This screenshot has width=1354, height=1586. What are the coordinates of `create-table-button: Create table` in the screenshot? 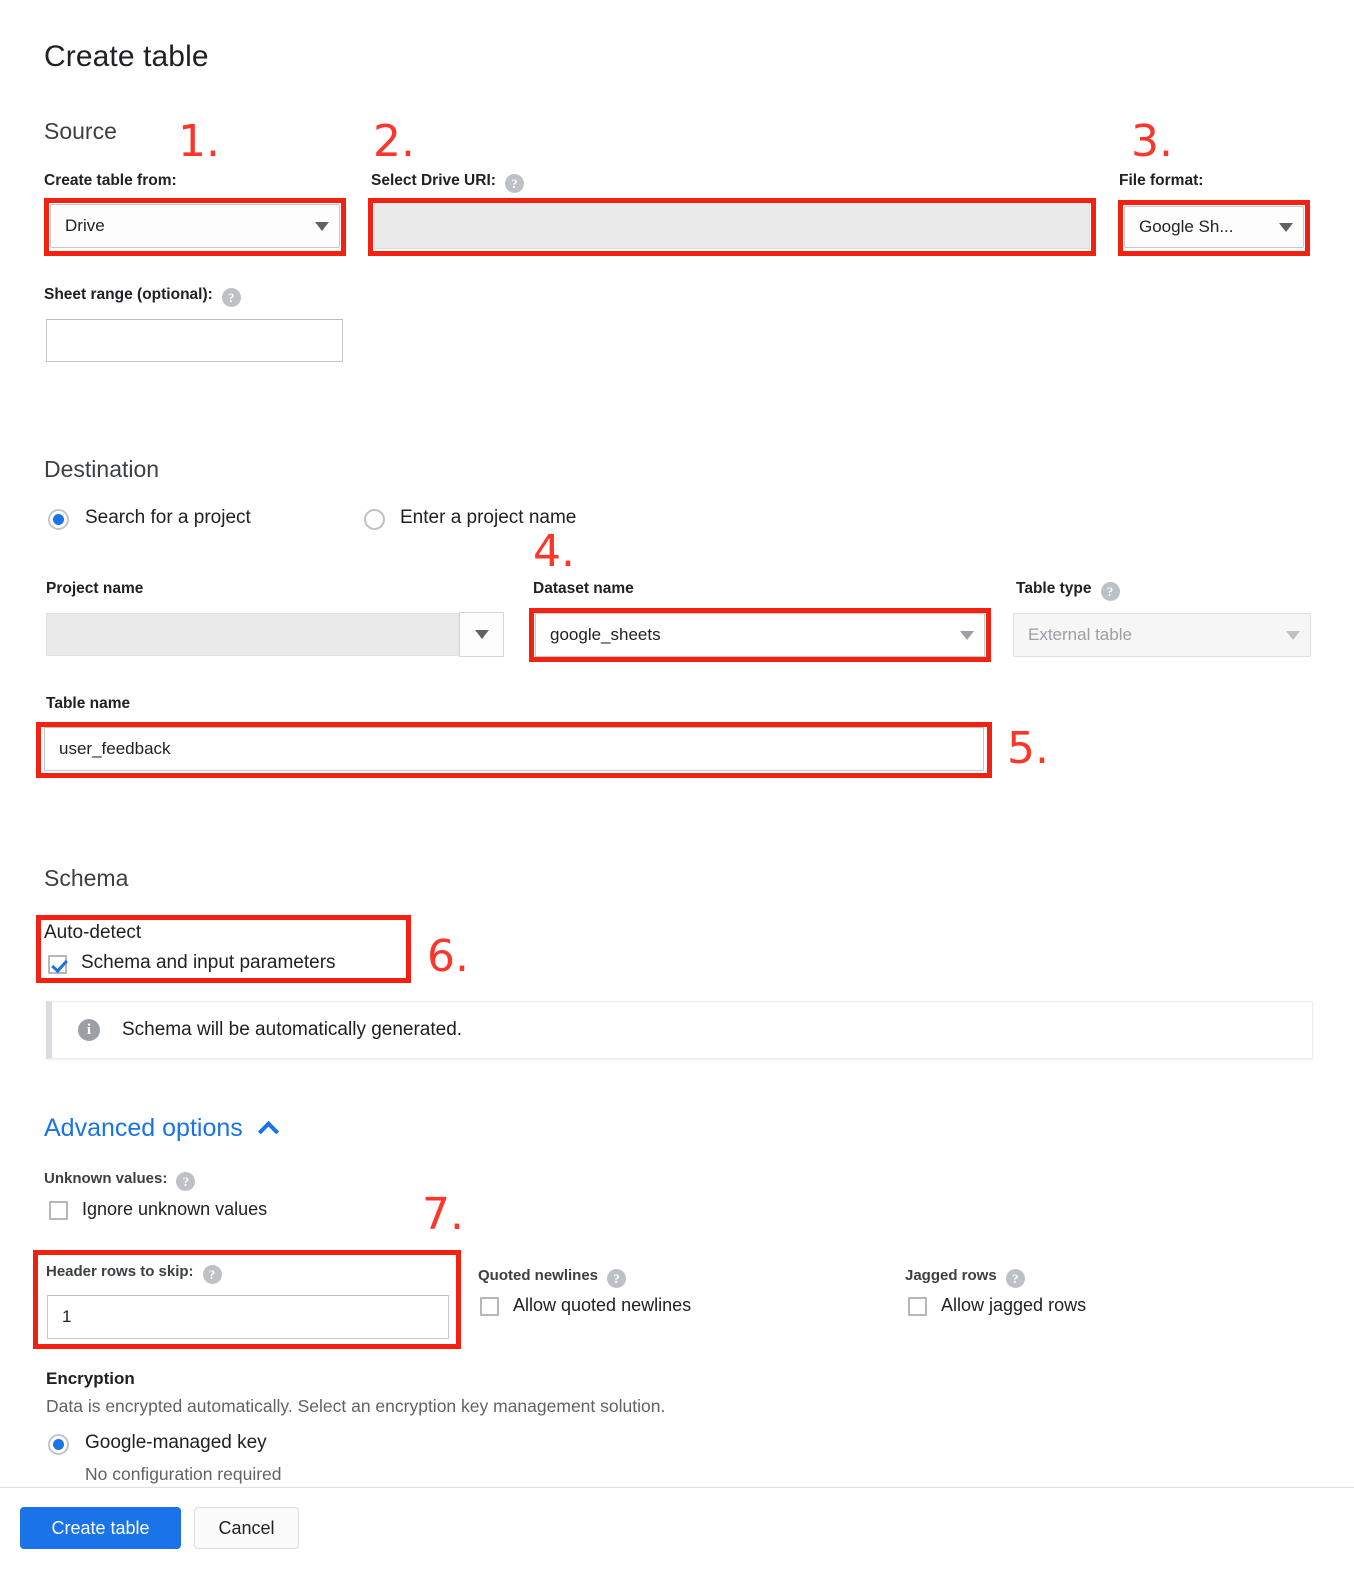 It's located at (100, 1528).